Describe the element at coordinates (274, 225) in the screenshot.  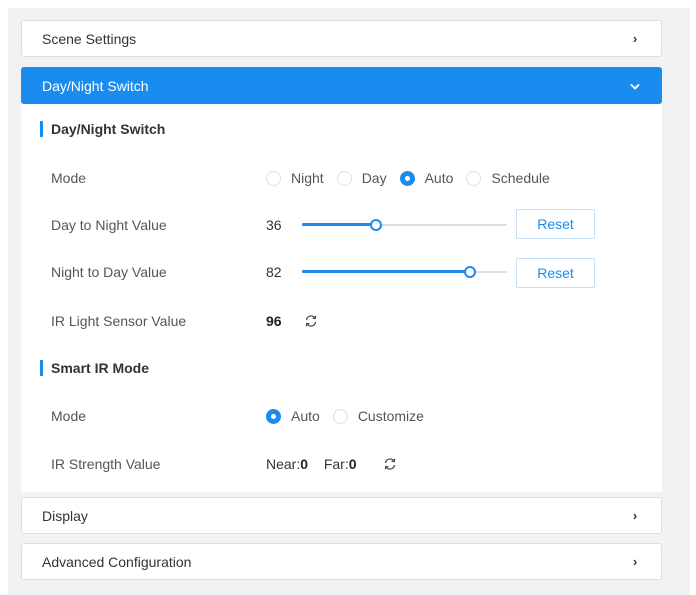
I see `day-to-night-value: 36` at that location.